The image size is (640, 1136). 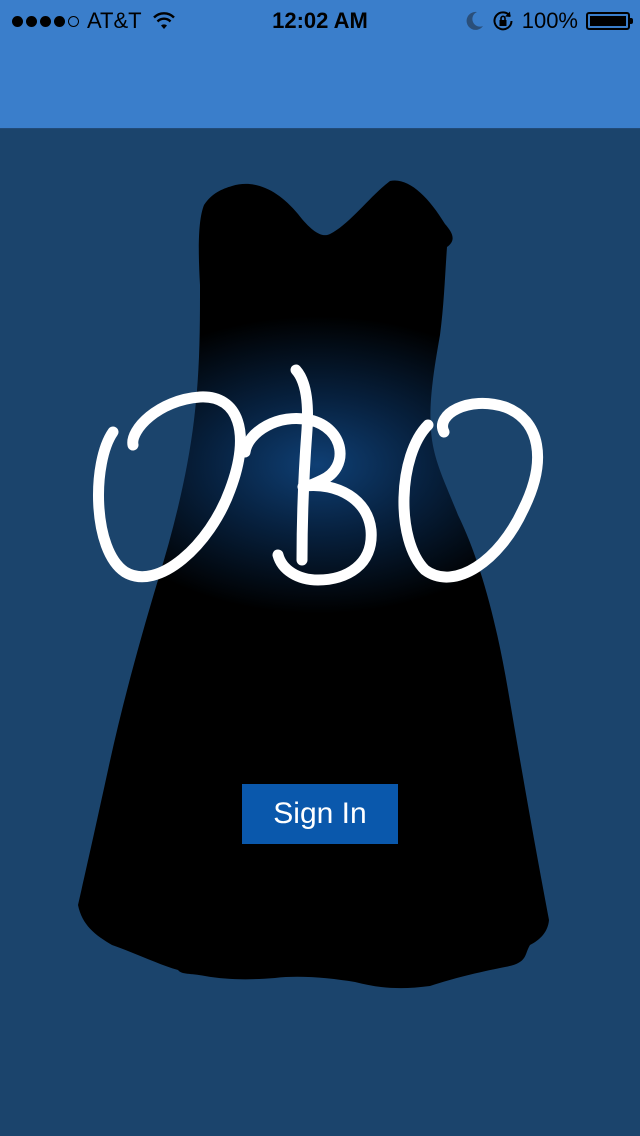 I want to click on status-bar: AT&T 12:02 AM 100%, so click(x=320, y=20).